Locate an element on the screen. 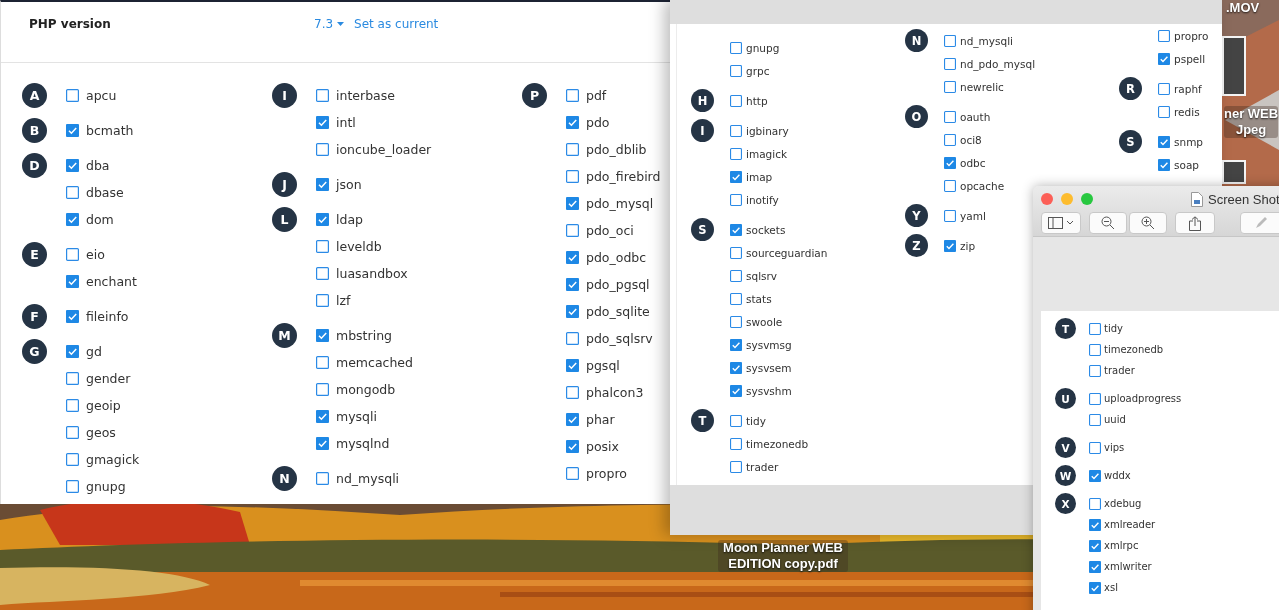 This screenshot has width=1279, height=610. file-name: EDITION copy.pdf is located at coordinates (783, 564).